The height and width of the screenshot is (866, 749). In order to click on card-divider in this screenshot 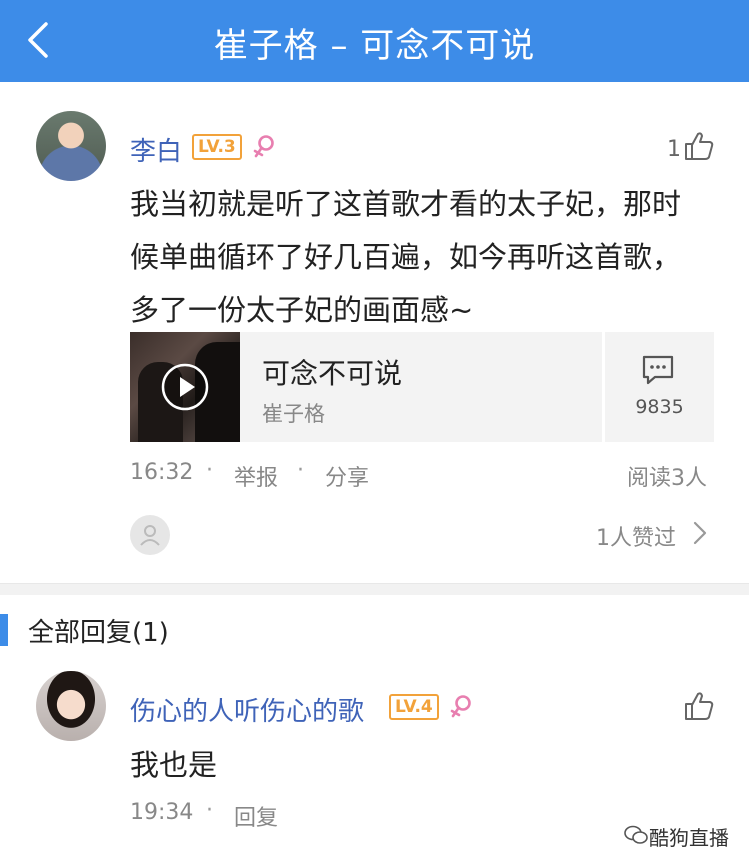, I will do `click(603, 387)`.